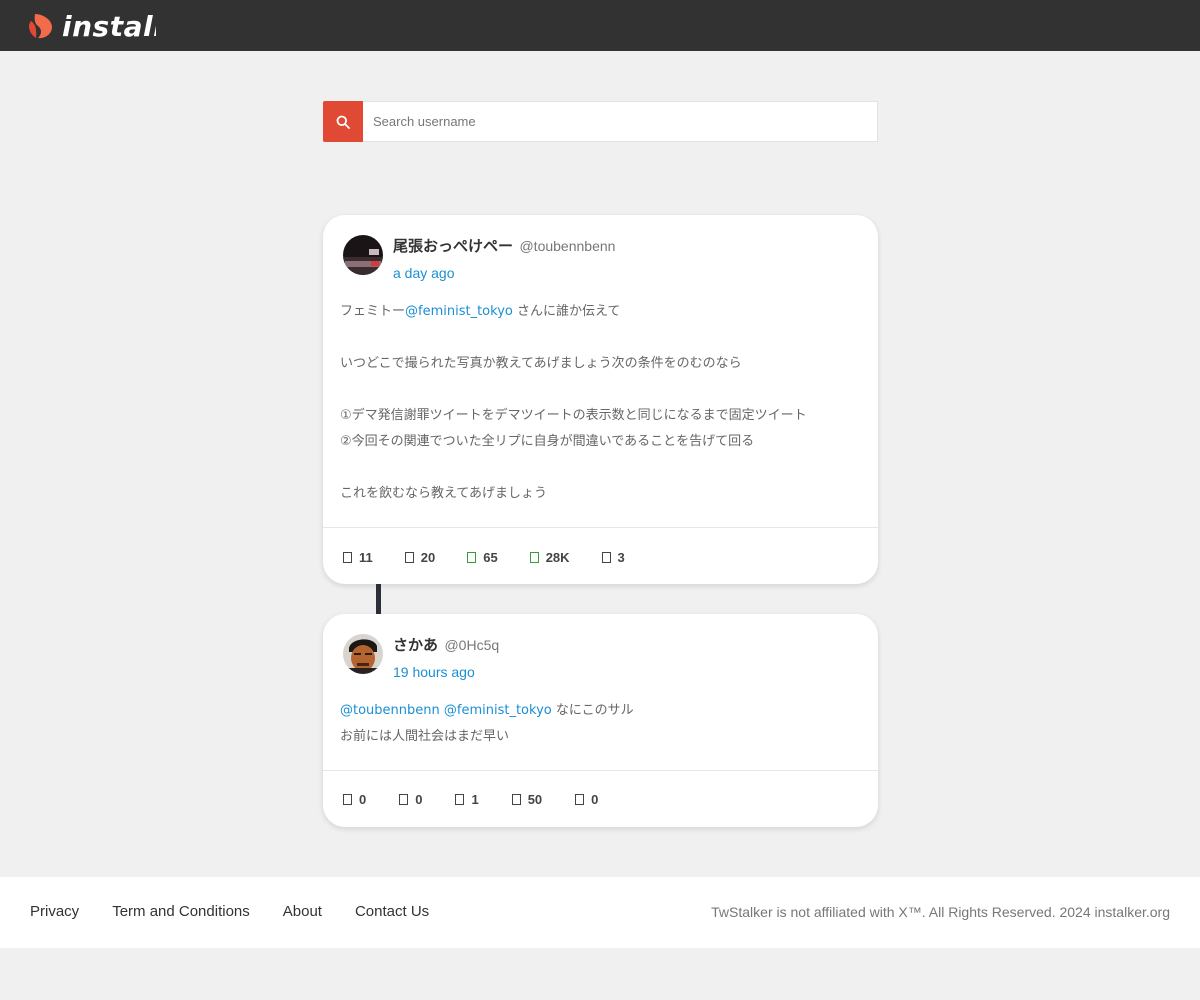 The image size is (1200, 1000). Describe the element at coordinates (600, 494) in the screenshot. I see `text-line: これを飲むなら教えてあげましょう` at that location.